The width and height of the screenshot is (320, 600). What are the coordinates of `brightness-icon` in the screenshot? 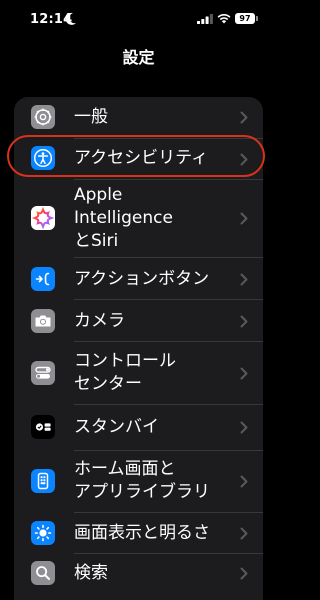 It's located at (43, 533).